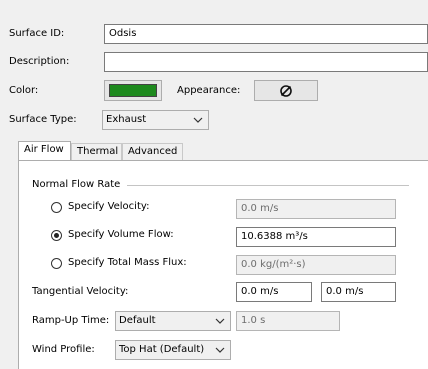  Describe the element at coordinates (155, 120) in the screenshot. I see `surface-type-select: Exhaust` at that location.